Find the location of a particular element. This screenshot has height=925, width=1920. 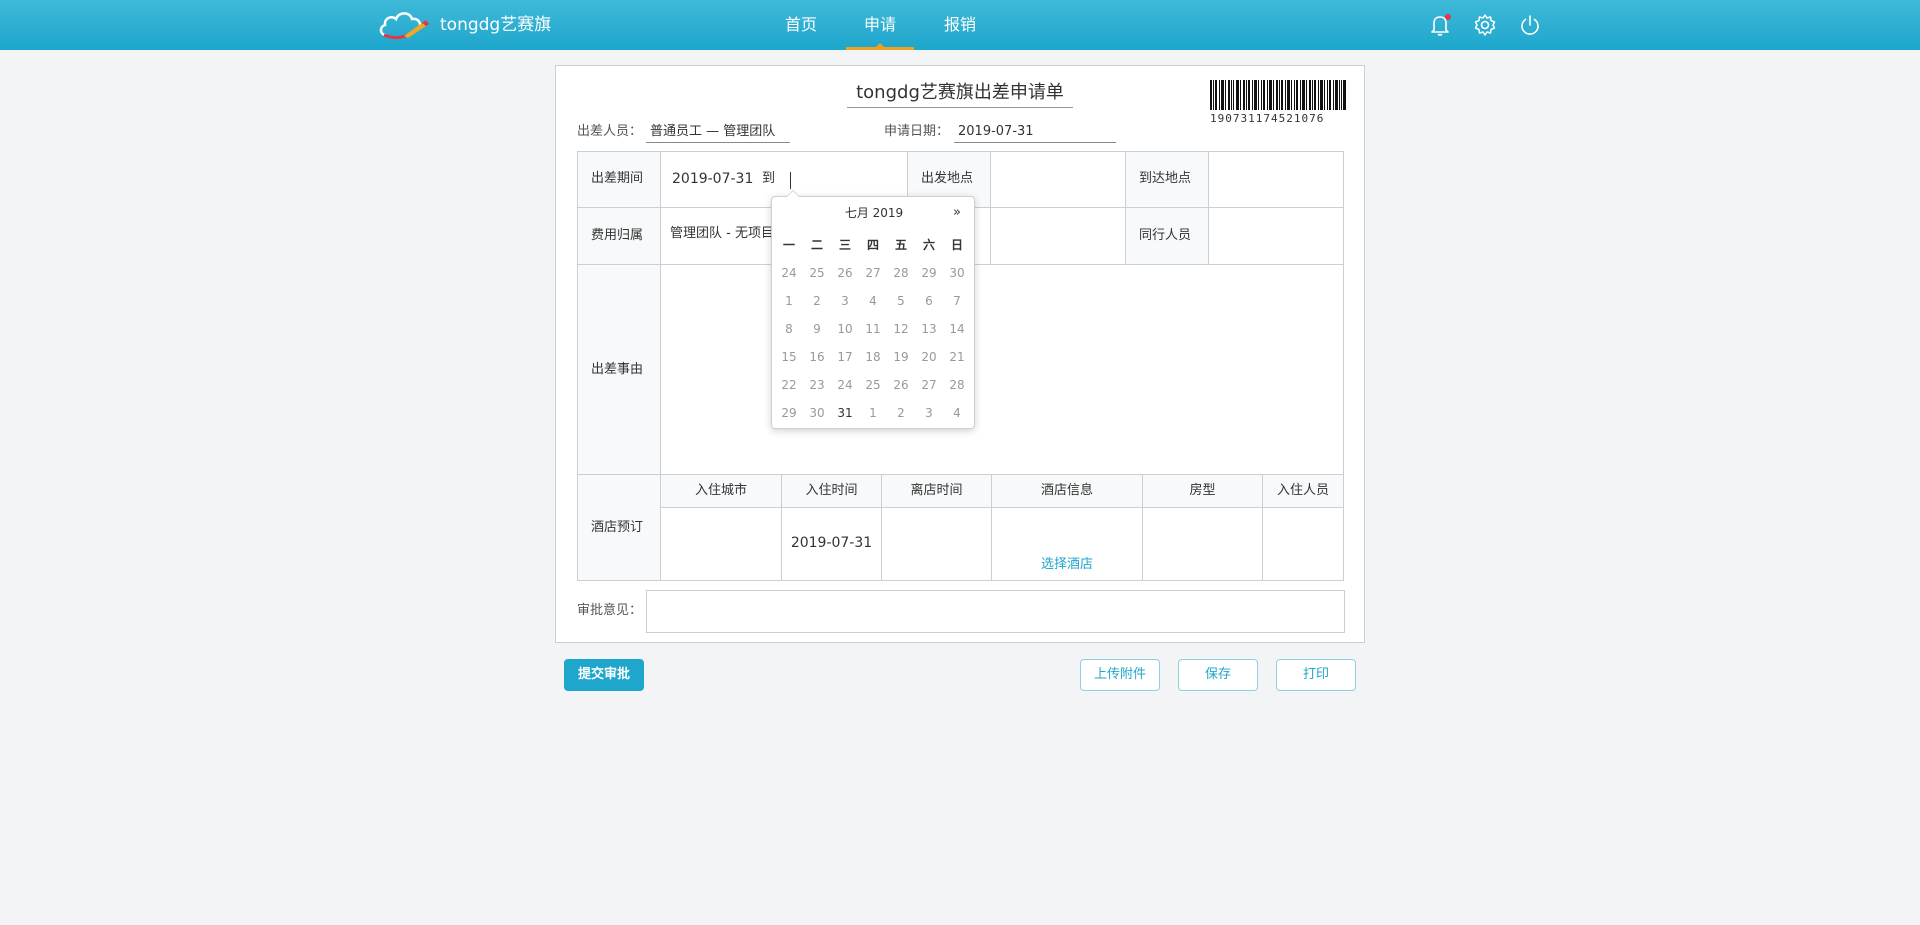

hotel-col-info-label: 酒店信息 is located at coordinates (1066, 490).